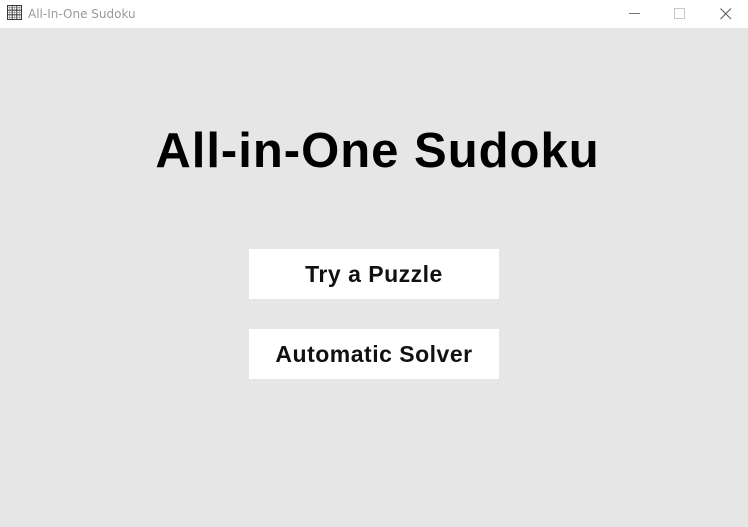 The height and width of the screenshot is (527, 748). I want to click on maximize-icon, so click(679, 13).